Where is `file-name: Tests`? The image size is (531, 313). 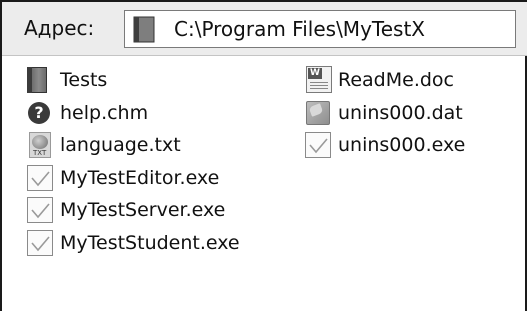
file-name: Tests is located at coordinates (84, 80).